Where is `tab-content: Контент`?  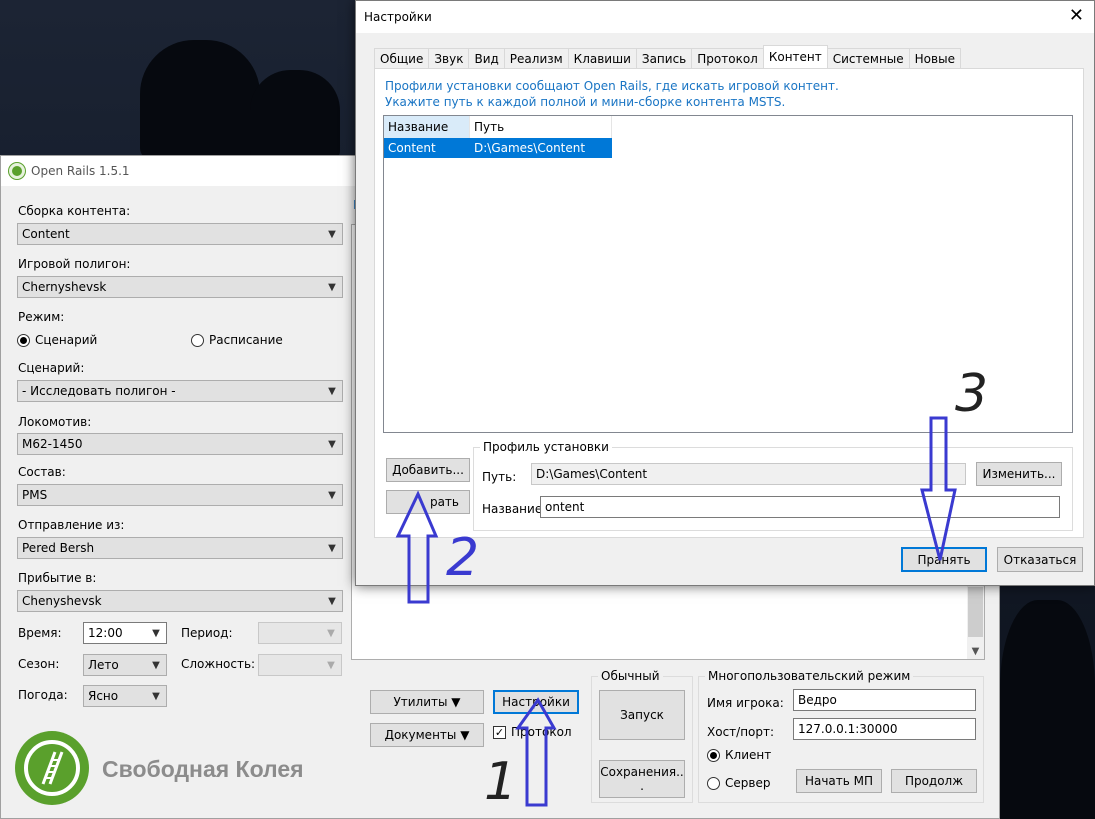 tab-content: Контент is located at coordinates (795, 56).